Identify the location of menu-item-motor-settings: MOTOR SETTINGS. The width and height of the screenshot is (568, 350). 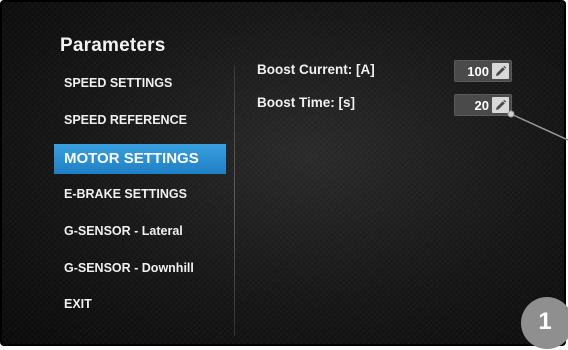
(140, 159).